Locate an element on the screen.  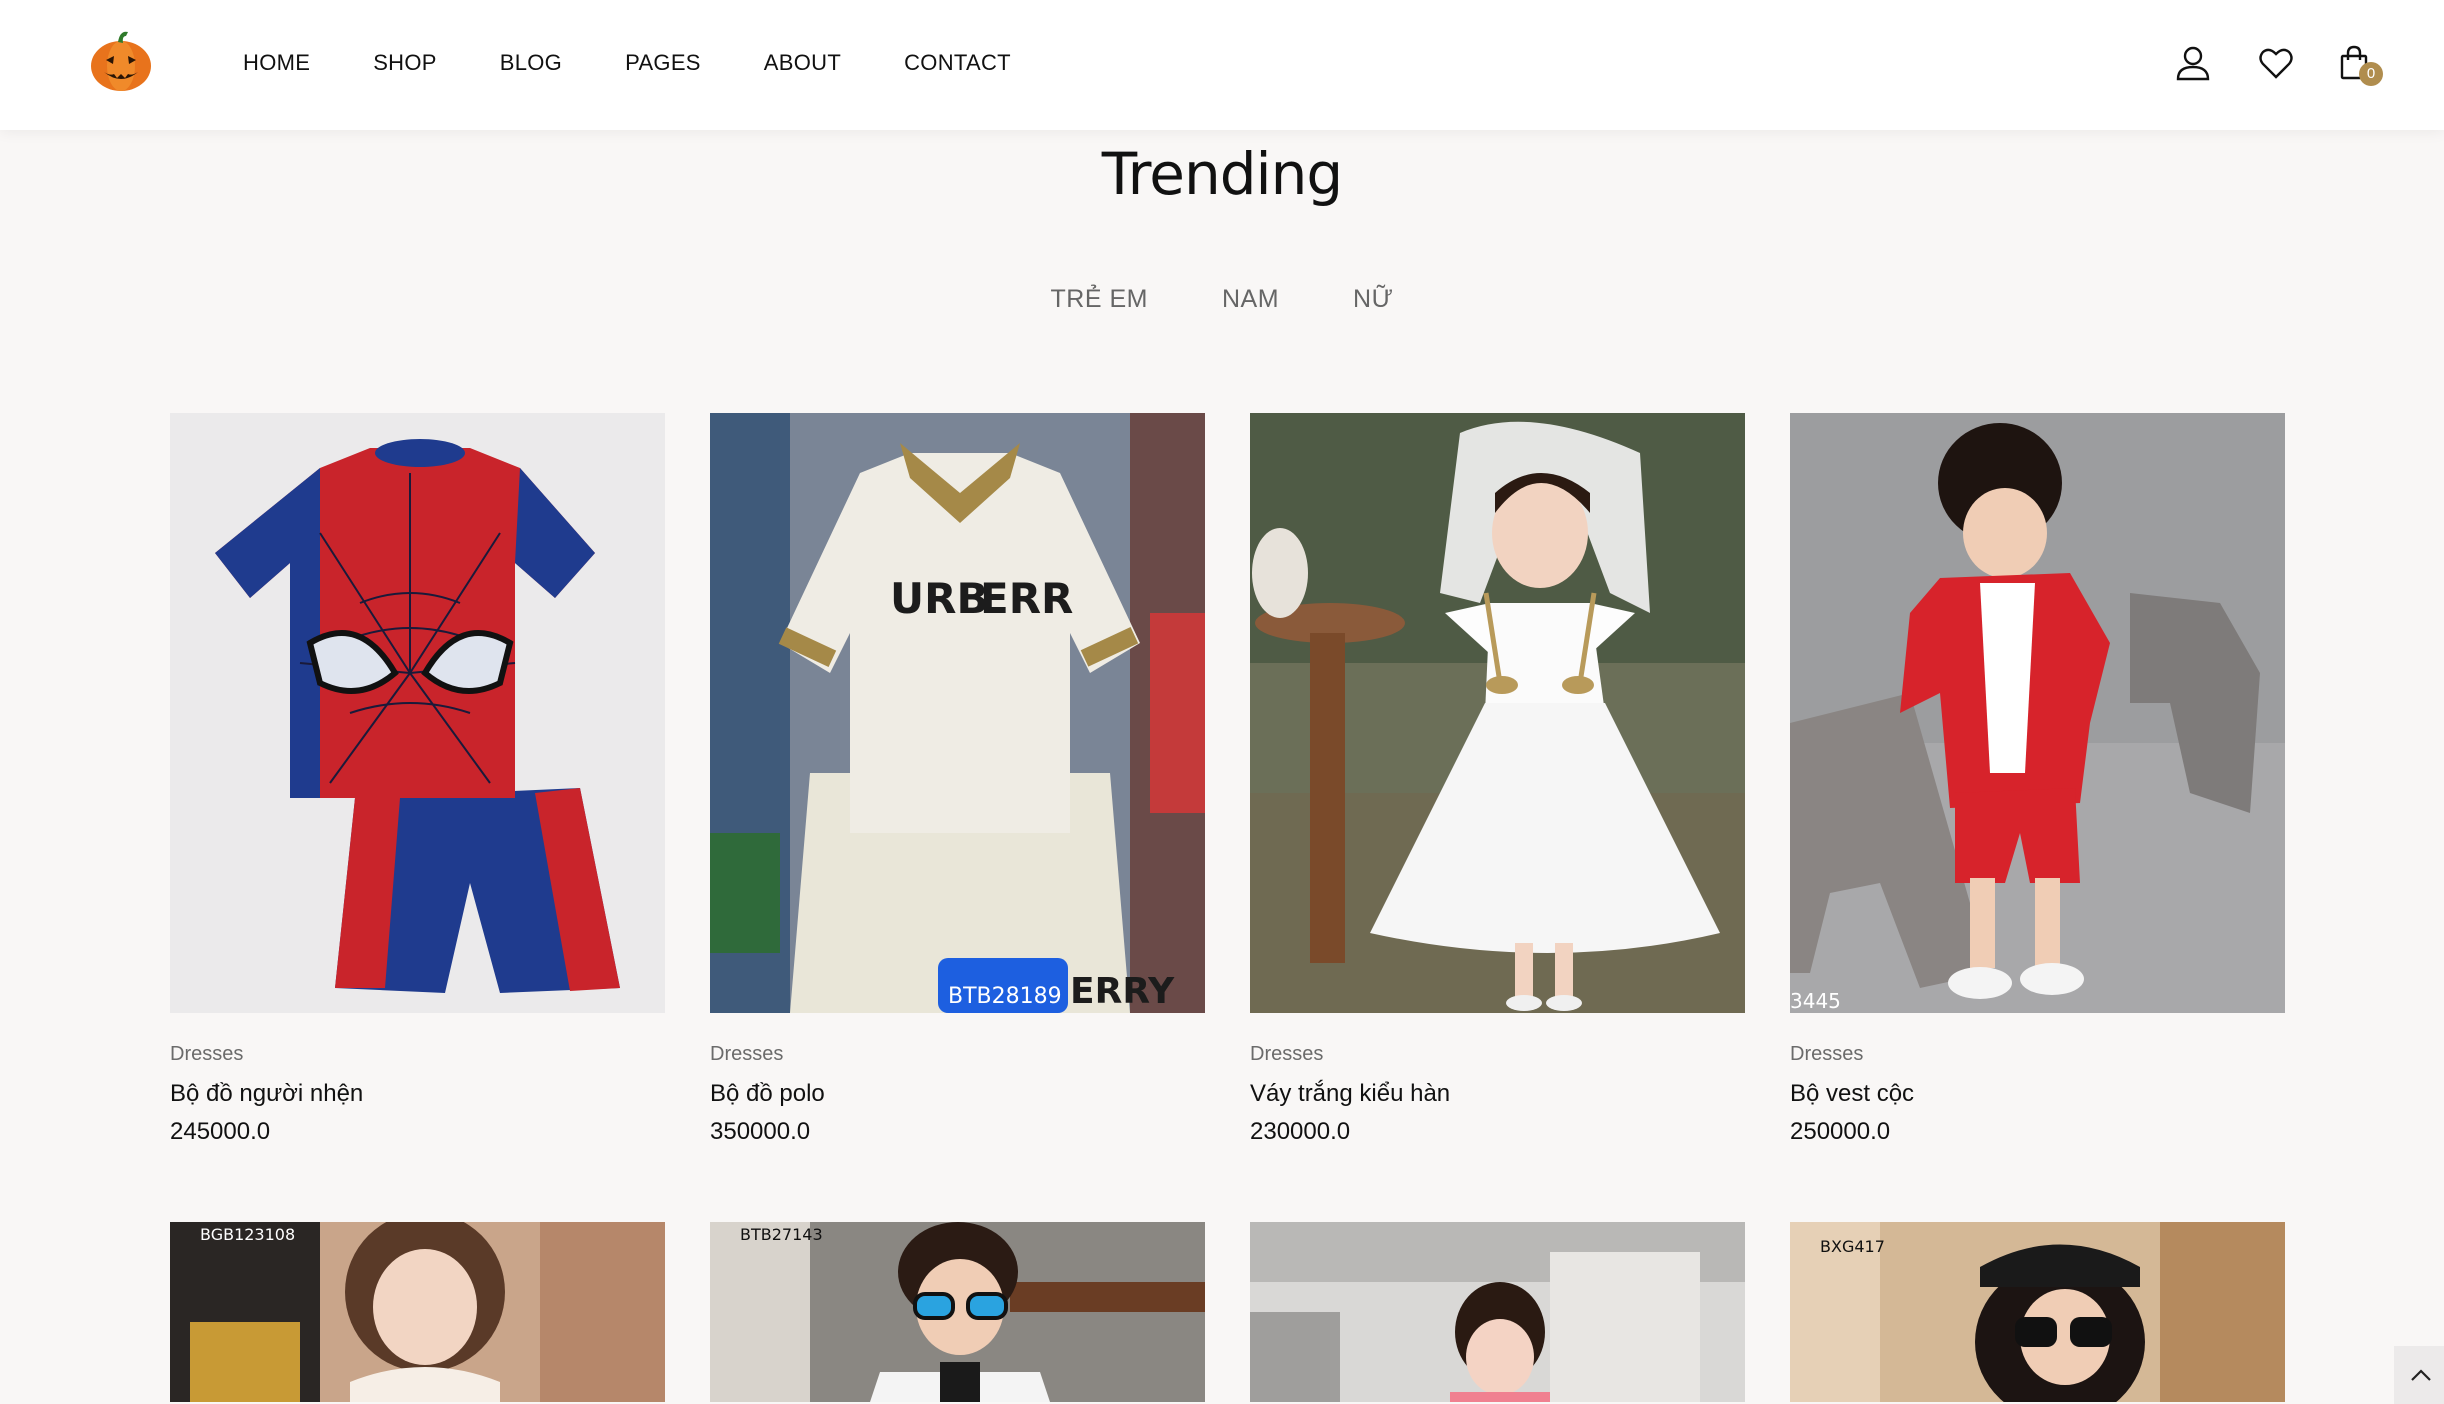
product-code-label: 3445 is located at coordinates (1815, 1001).